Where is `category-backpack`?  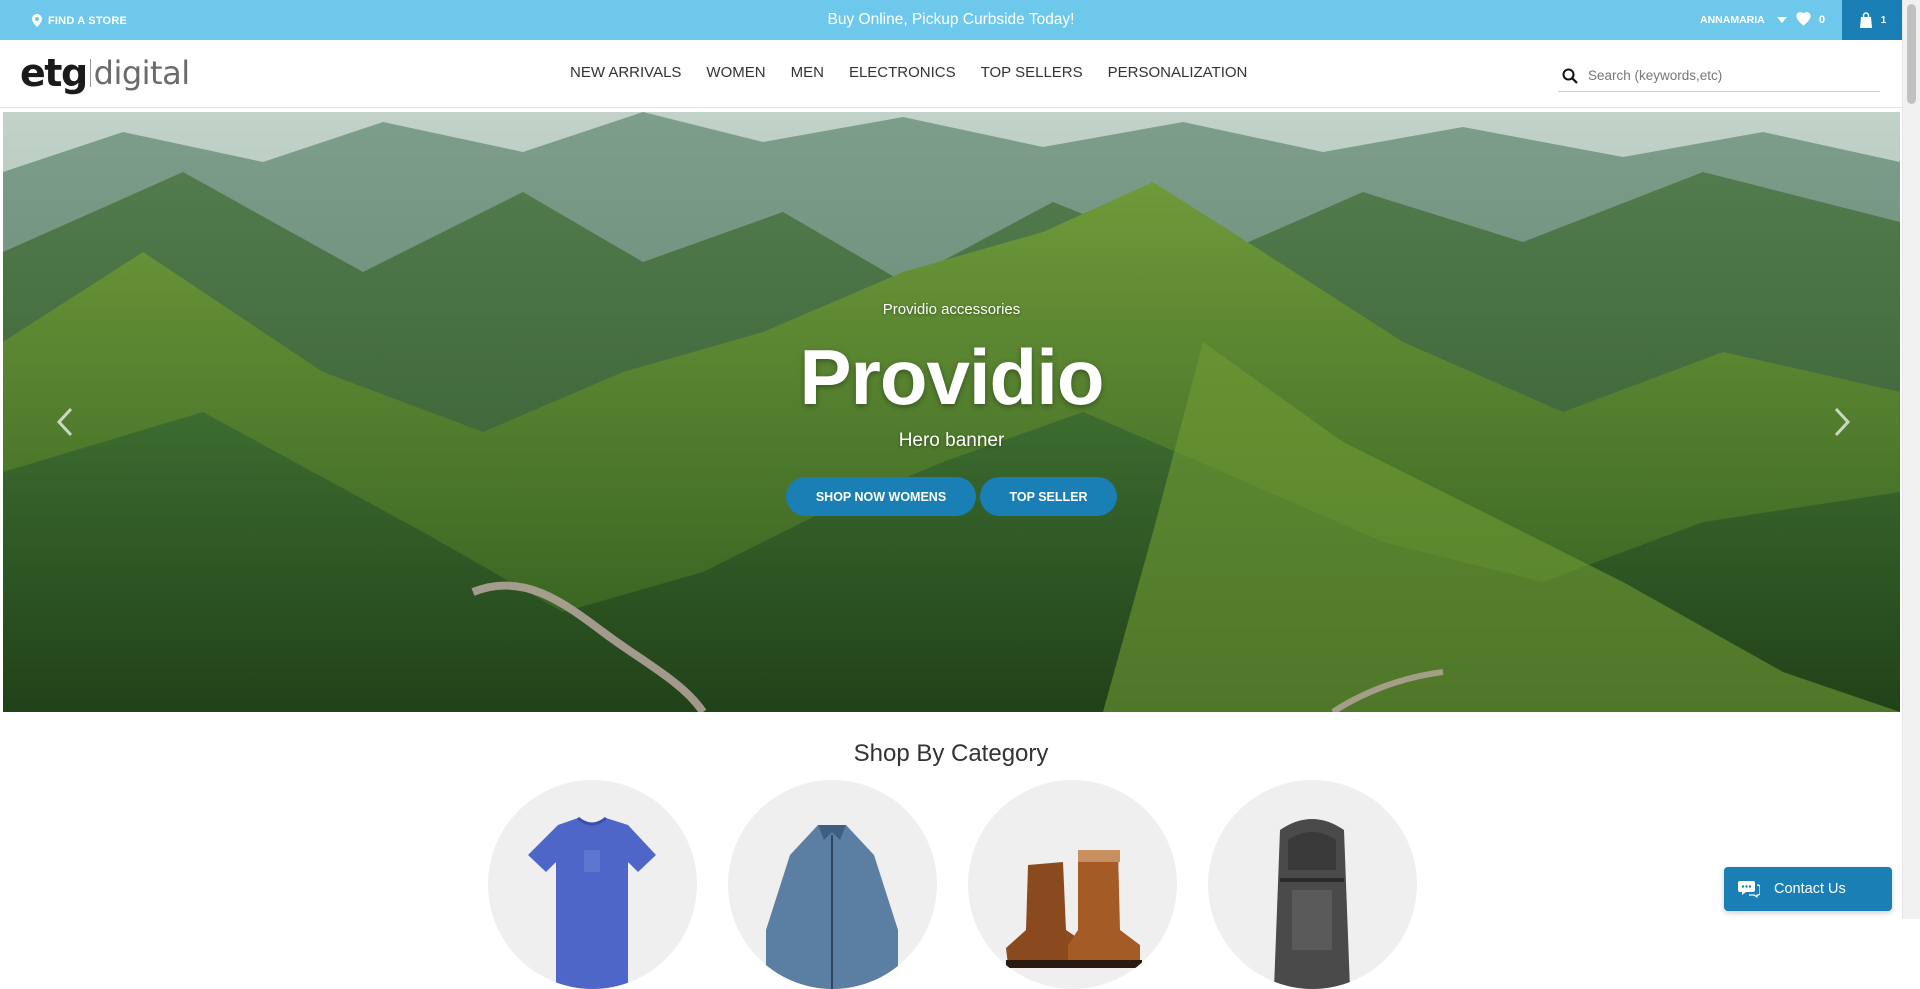
category-backpack is located at coordinates (1312, 884).